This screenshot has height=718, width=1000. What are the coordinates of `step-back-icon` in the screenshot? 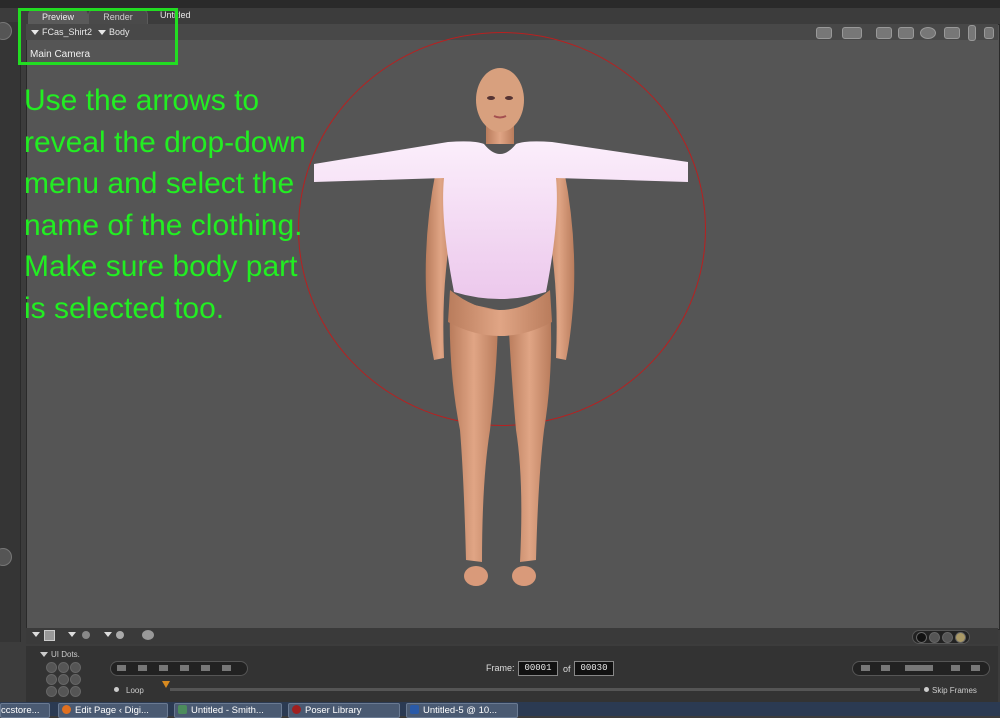 It's located at (142, 668).